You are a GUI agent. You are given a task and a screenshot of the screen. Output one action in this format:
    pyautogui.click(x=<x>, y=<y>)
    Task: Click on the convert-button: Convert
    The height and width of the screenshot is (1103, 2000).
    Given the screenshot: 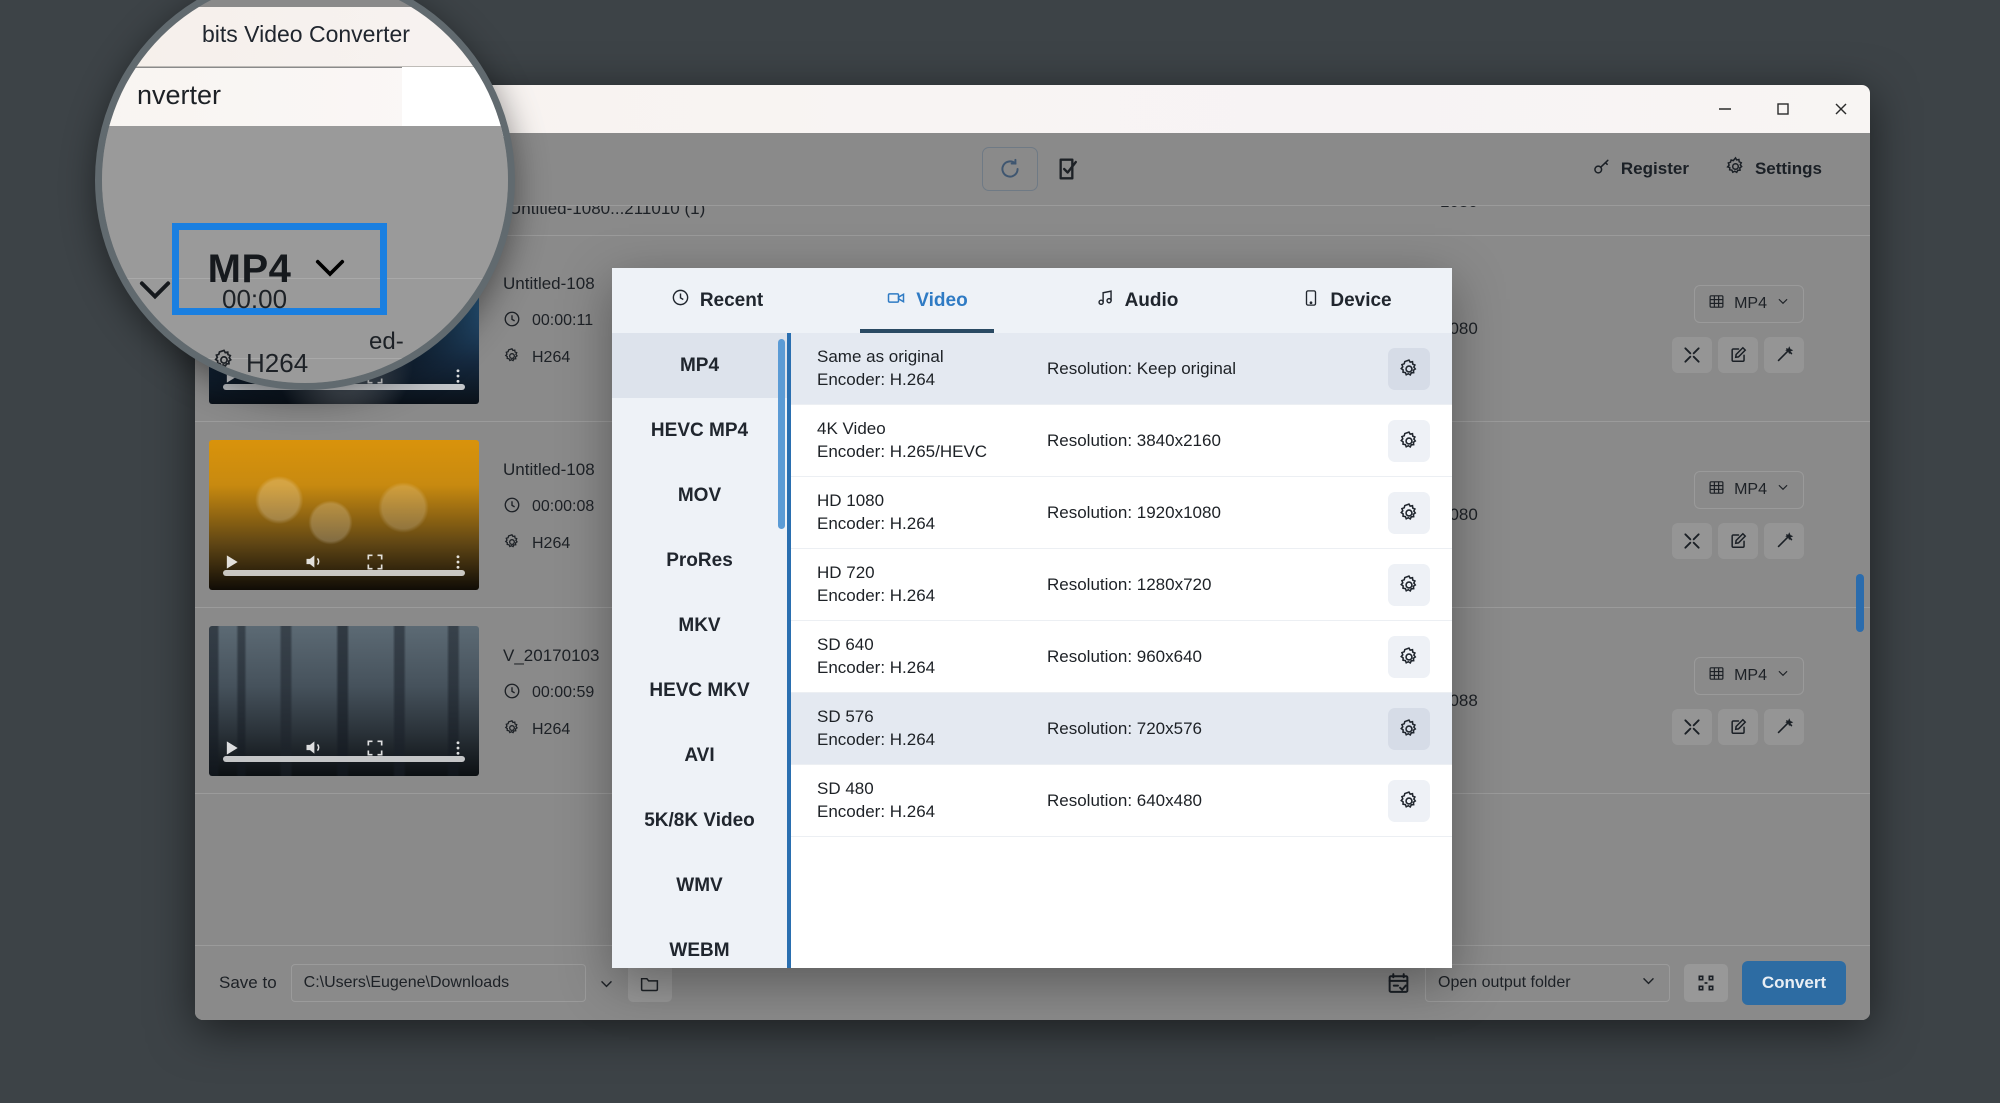 What is the action you would take?
    pyautogui.click(x=1794, y=983)
    